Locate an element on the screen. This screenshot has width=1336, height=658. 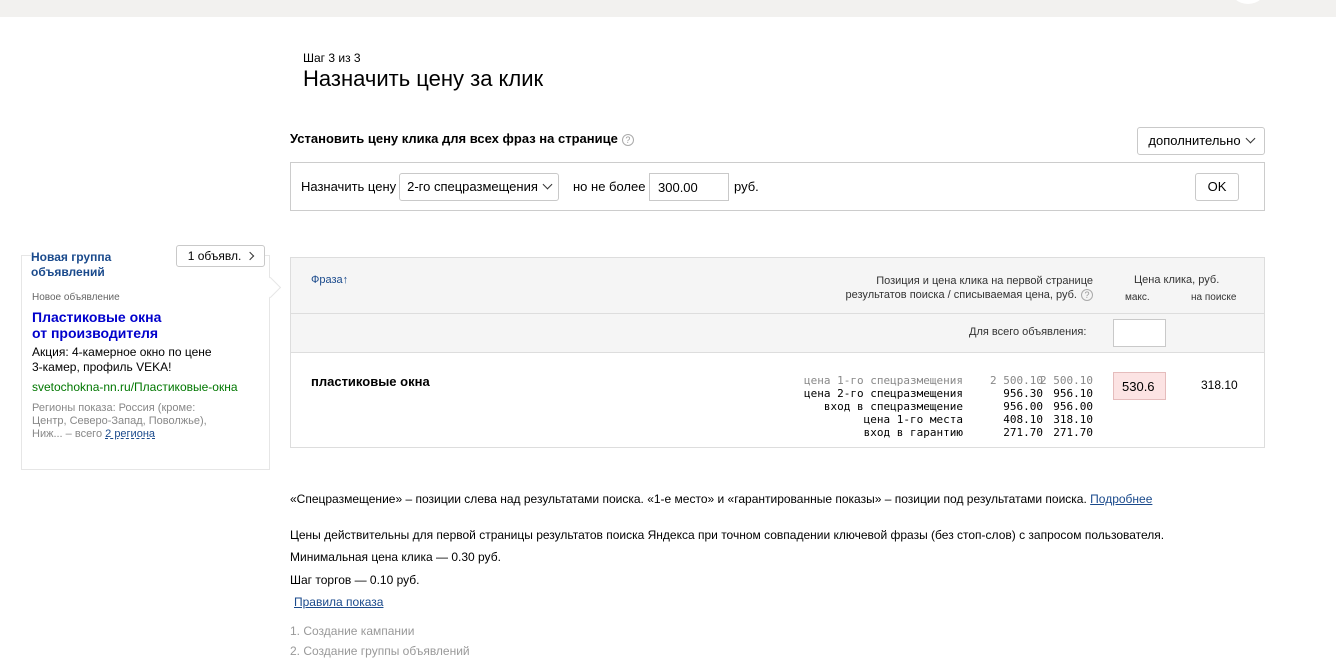
note-min-price: Минимальная цена клика — 0.30 руб. is located at coordinates (395, 557).